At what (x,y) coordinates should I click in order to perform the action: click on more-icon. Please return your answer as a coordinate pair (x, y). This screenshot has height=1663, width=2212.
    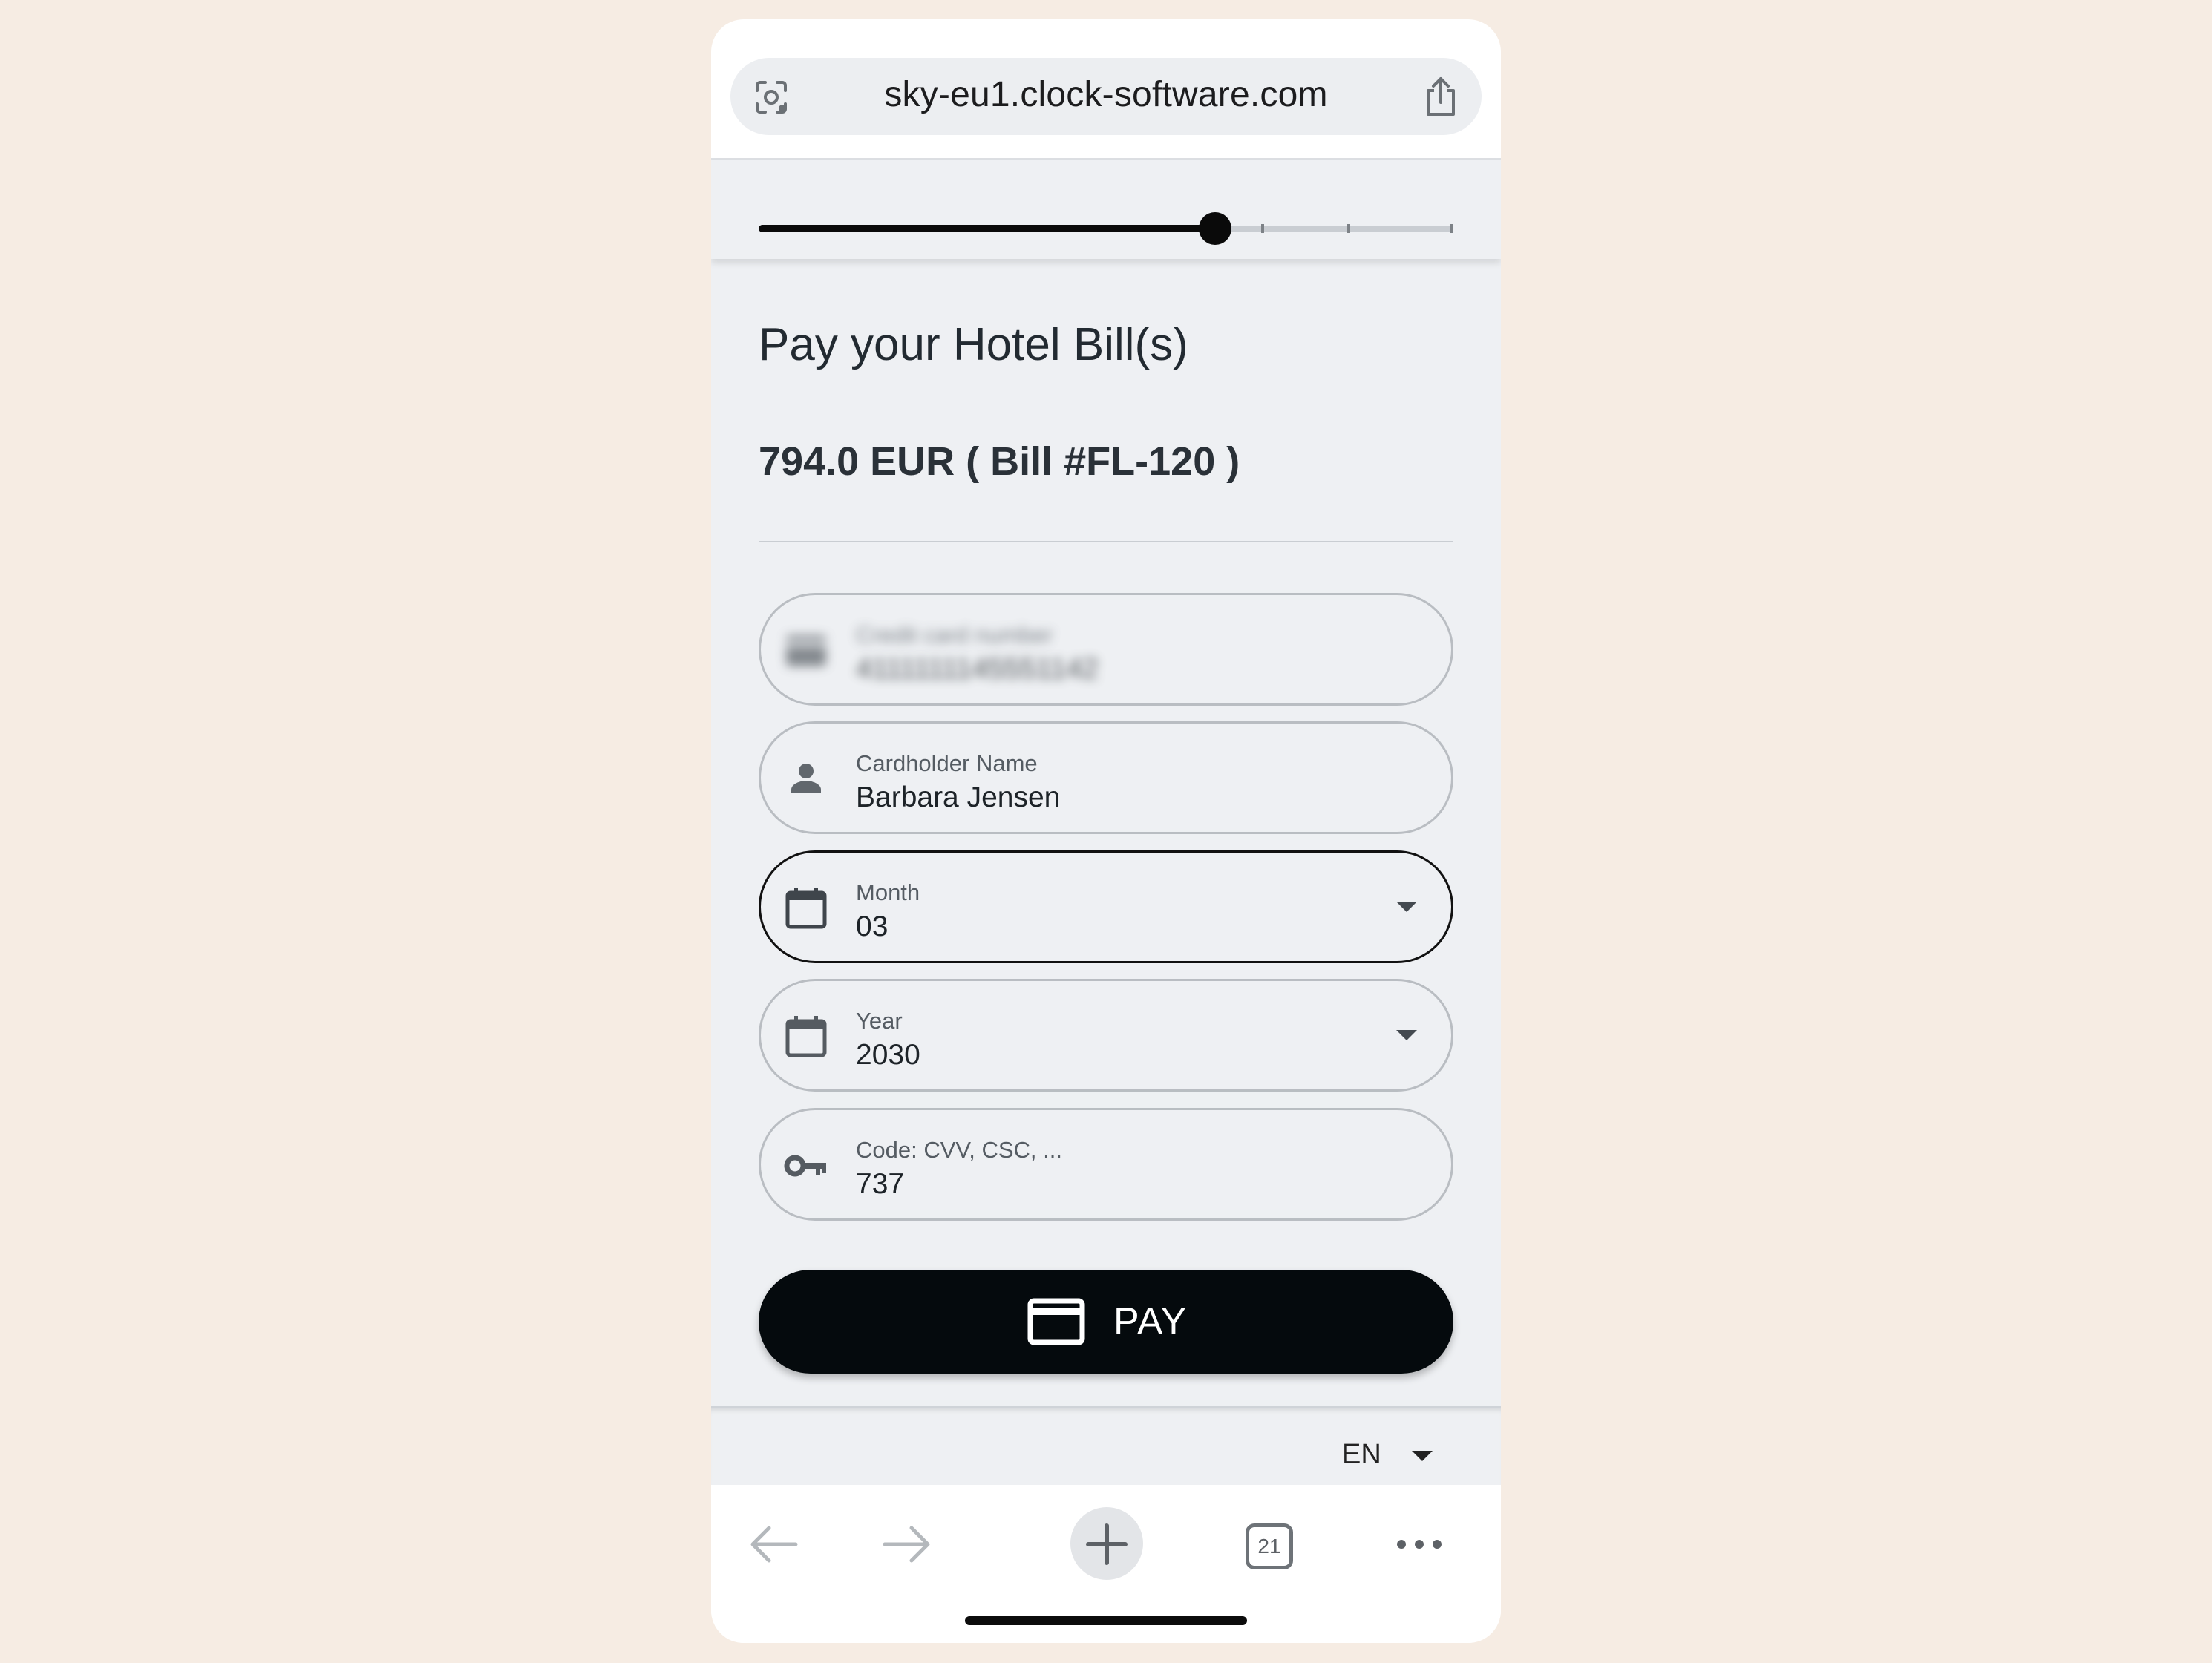
    Looking at the image, I should click on (1424, 1544).